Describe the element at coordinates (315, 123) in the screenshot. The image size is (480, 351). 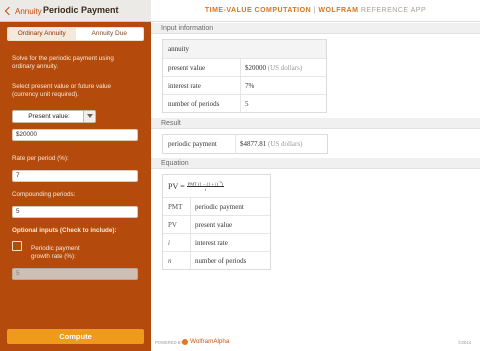
I see `result-heading: Result` at that location.